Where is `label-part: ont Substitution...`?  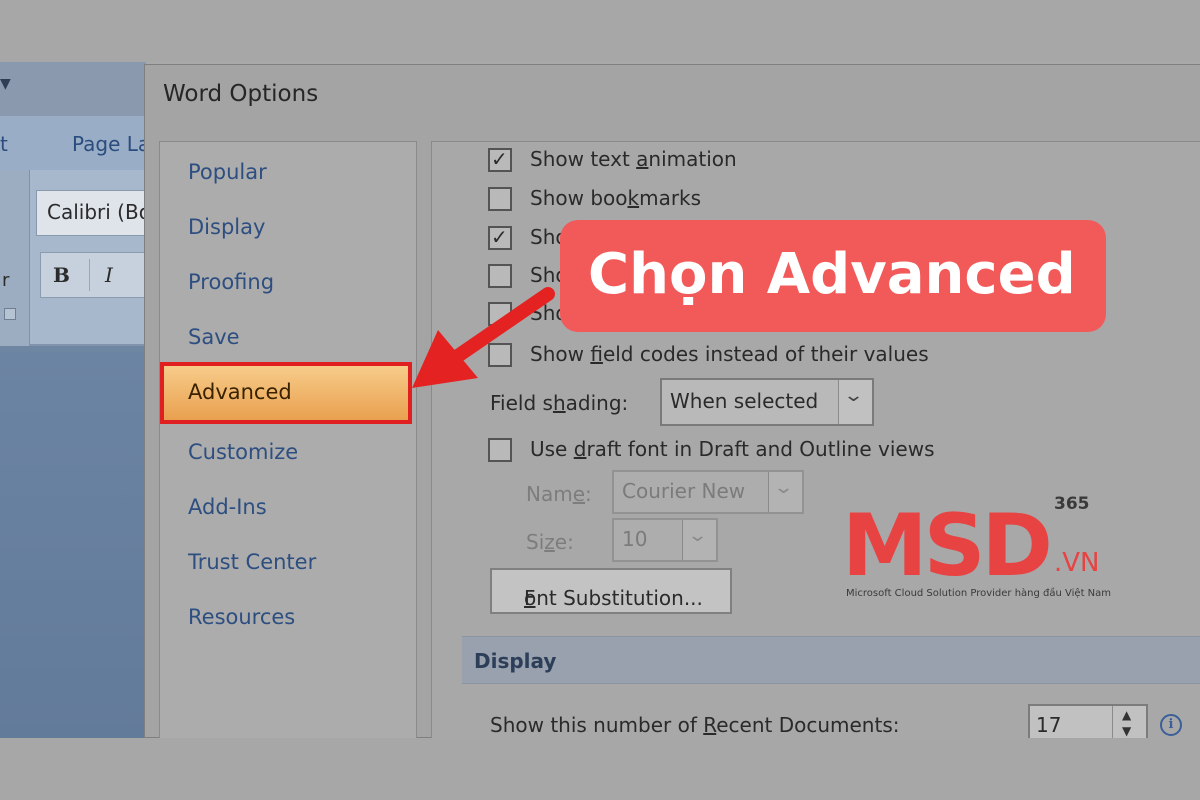
label-part: ont Substitution... is located at coordinates (613, 598).